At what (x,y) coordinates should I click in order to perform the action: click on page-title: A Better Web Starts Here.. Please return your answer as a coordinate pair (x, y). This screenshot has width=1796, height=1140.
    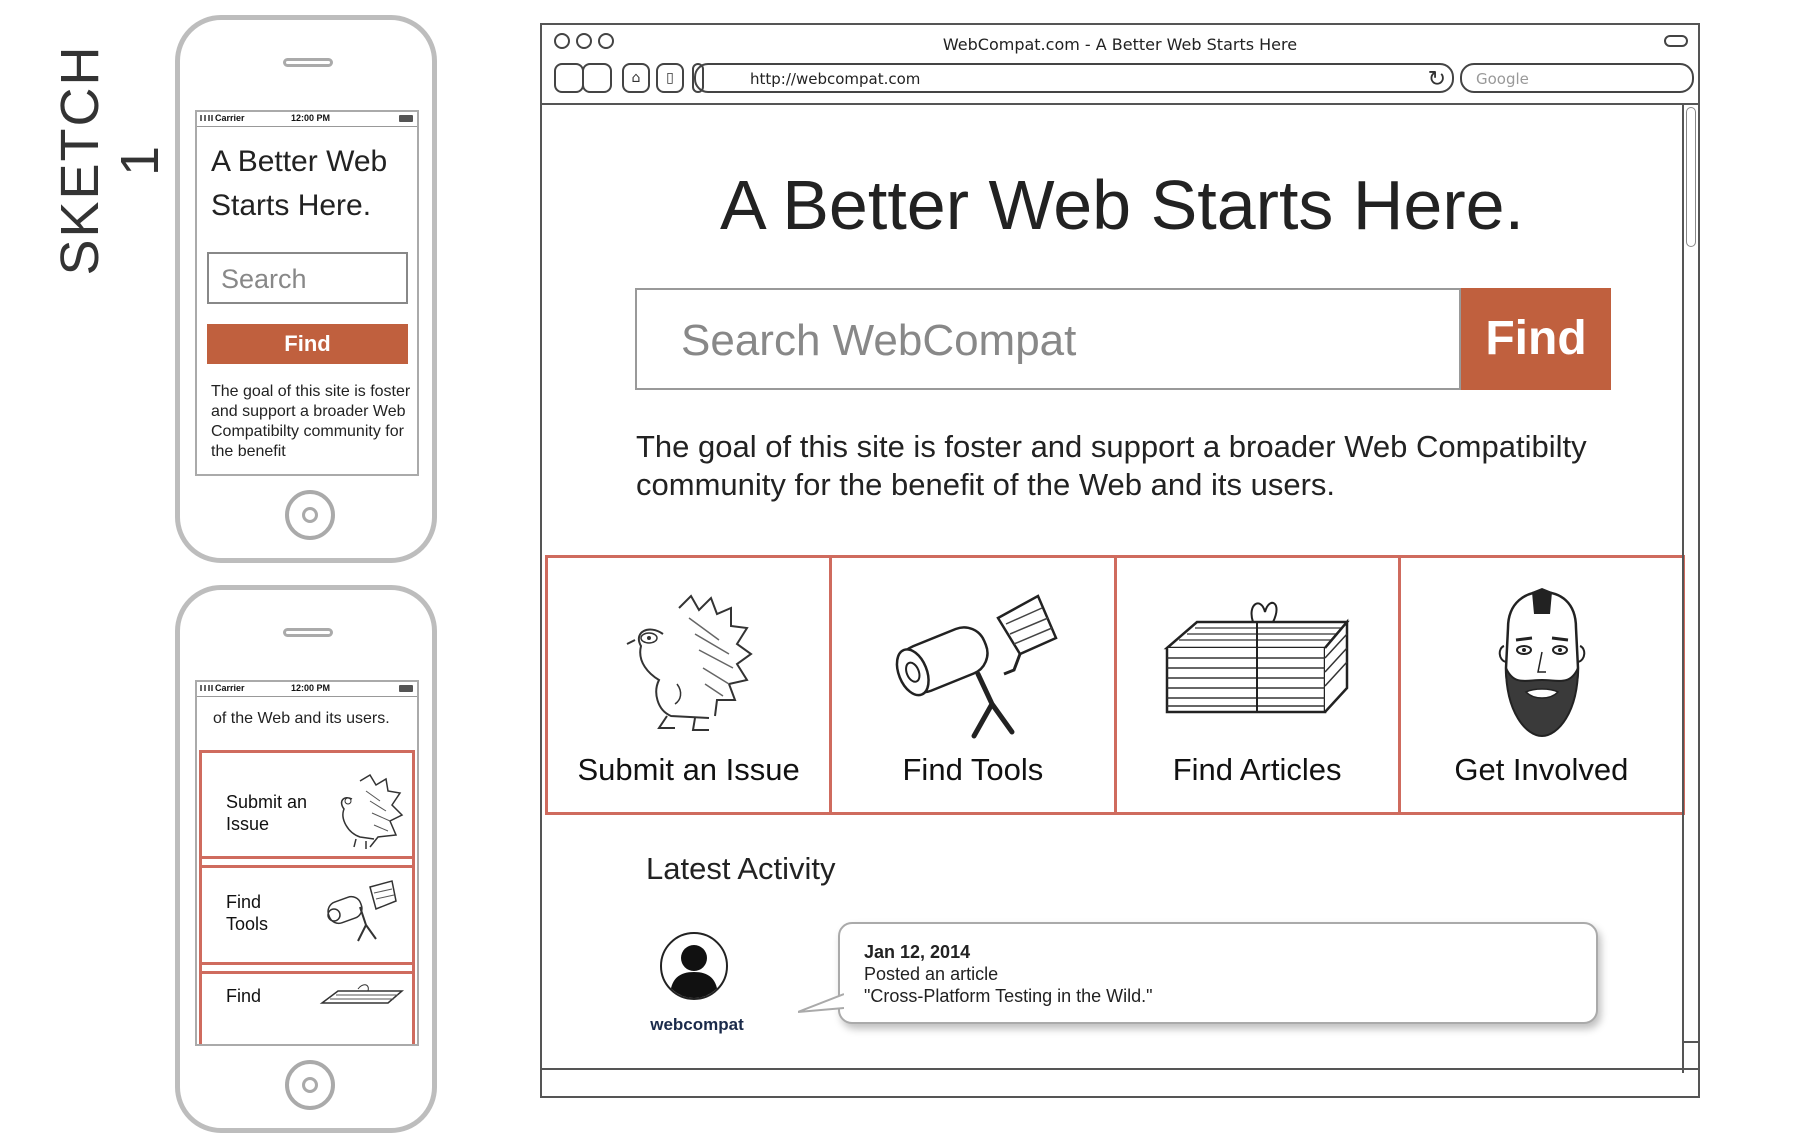
    Looking at the image, I should click on (1122, 205).